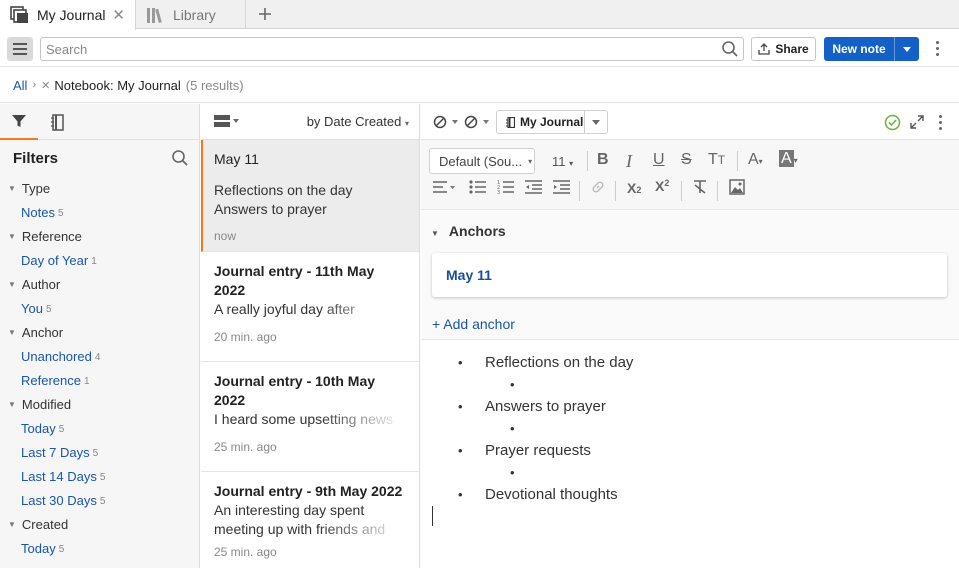 Image resolution: width=959 pixels, height=568 pixels. What do you see at coordinates (194, 14) in the screenshot?
I see `tab-label: Library` at bounding box center [194, 14].